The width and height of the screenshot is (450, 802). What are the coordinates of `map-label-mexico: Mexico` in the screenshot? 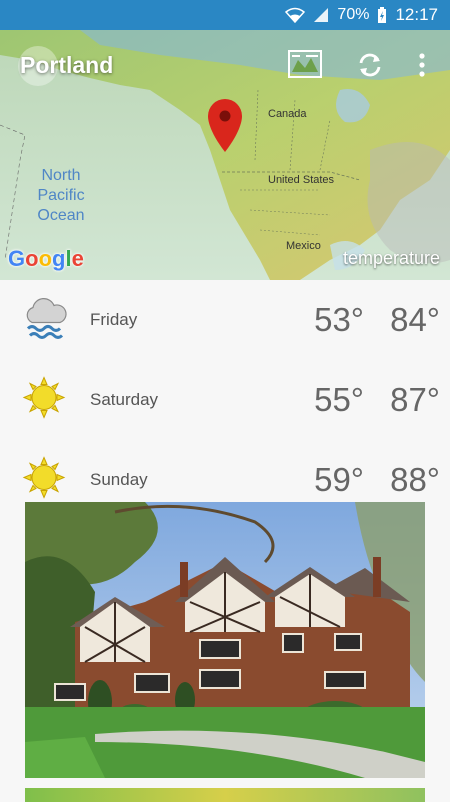 It's located at (303, 246).